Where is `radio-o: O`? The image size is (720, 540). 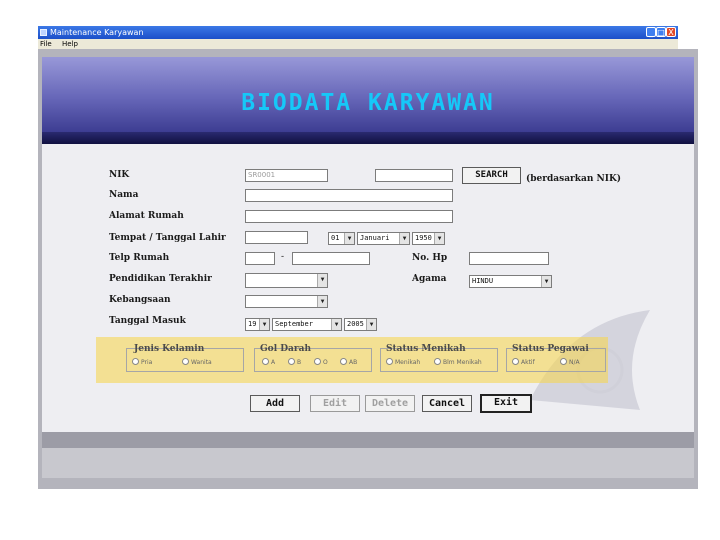
radio-o: O is located at coordinates (321, 362).